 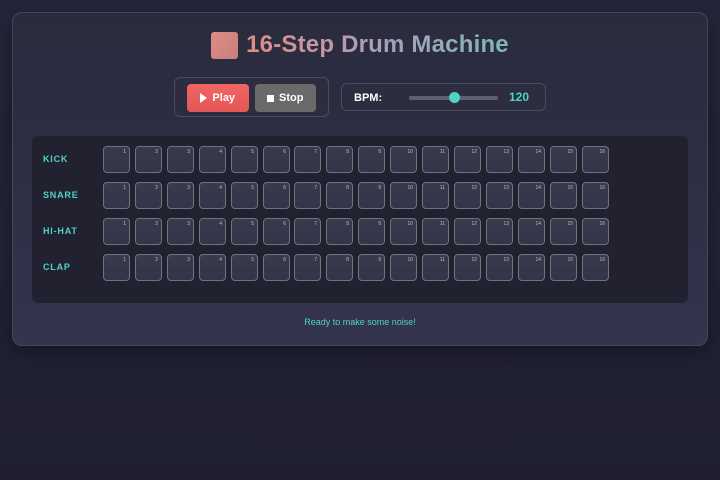 I want to click on stop-button: Stop, so click(x=285, y=98).